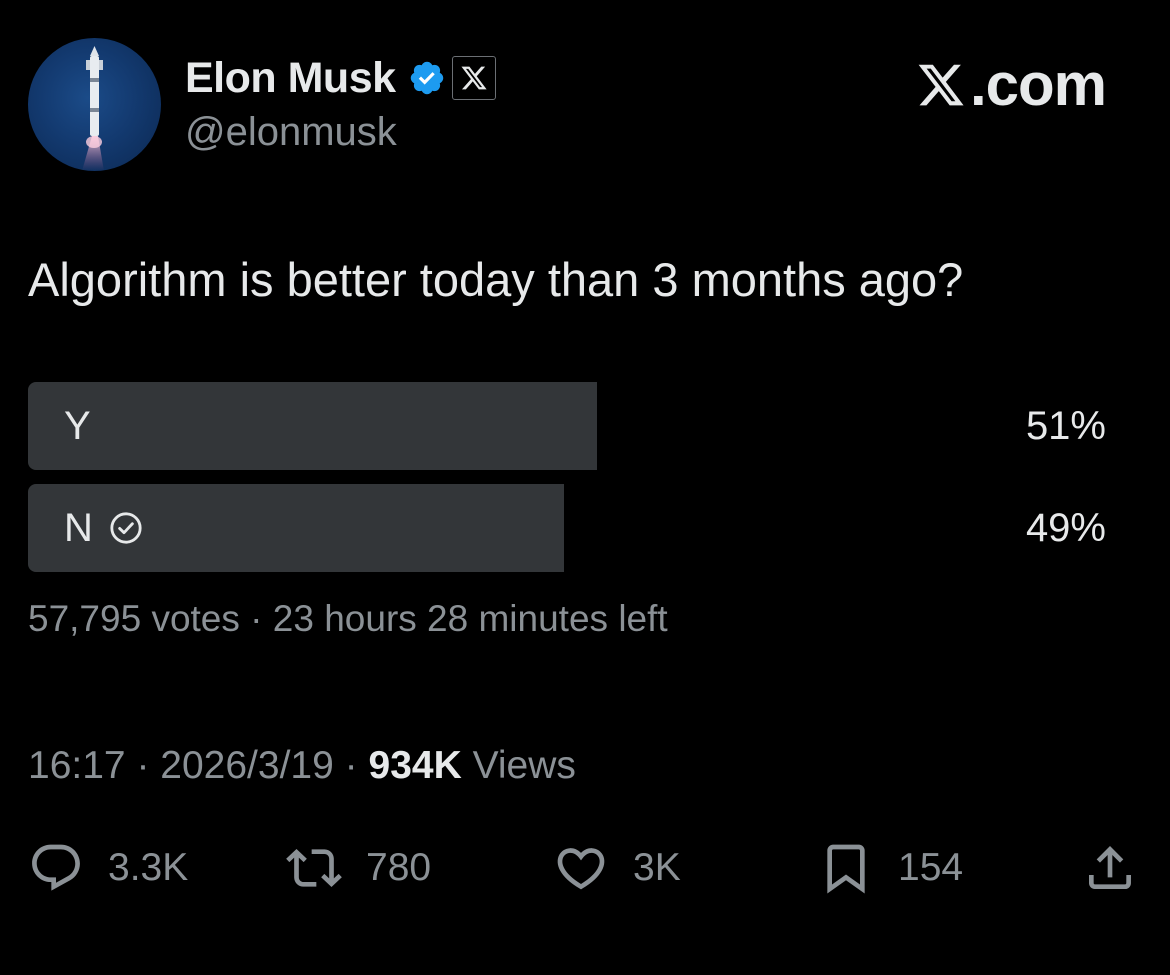 This screenshot has height=975, width=1170. What do you see at coordinates (78, 527) in the screenshot?
I see `poll-option-text: N` at bounding box center [78, 527].